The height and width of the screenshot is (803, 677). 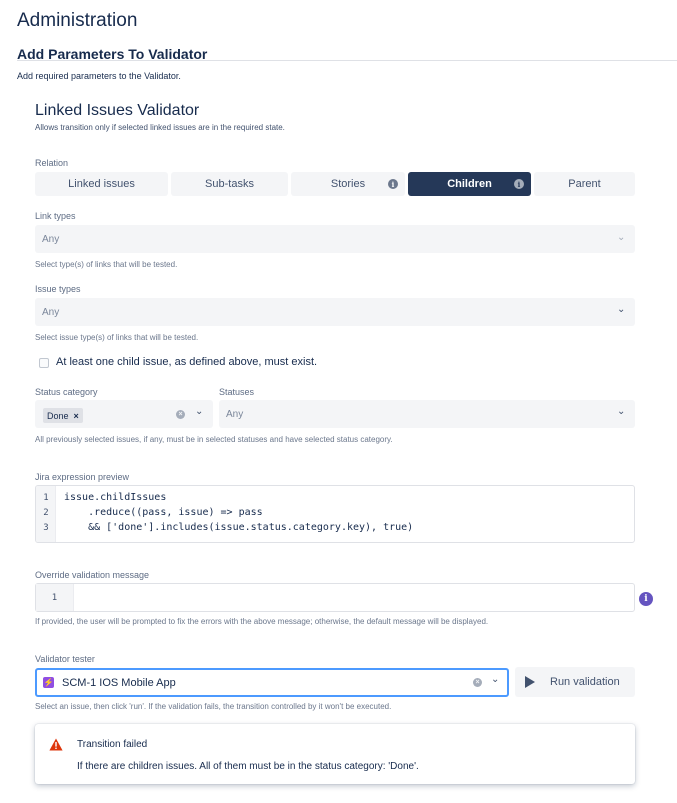 What do you see at coordinates (335, 597) in the screenshot?
I see `override-message-editor: 1` at bounding box center [335, 597].